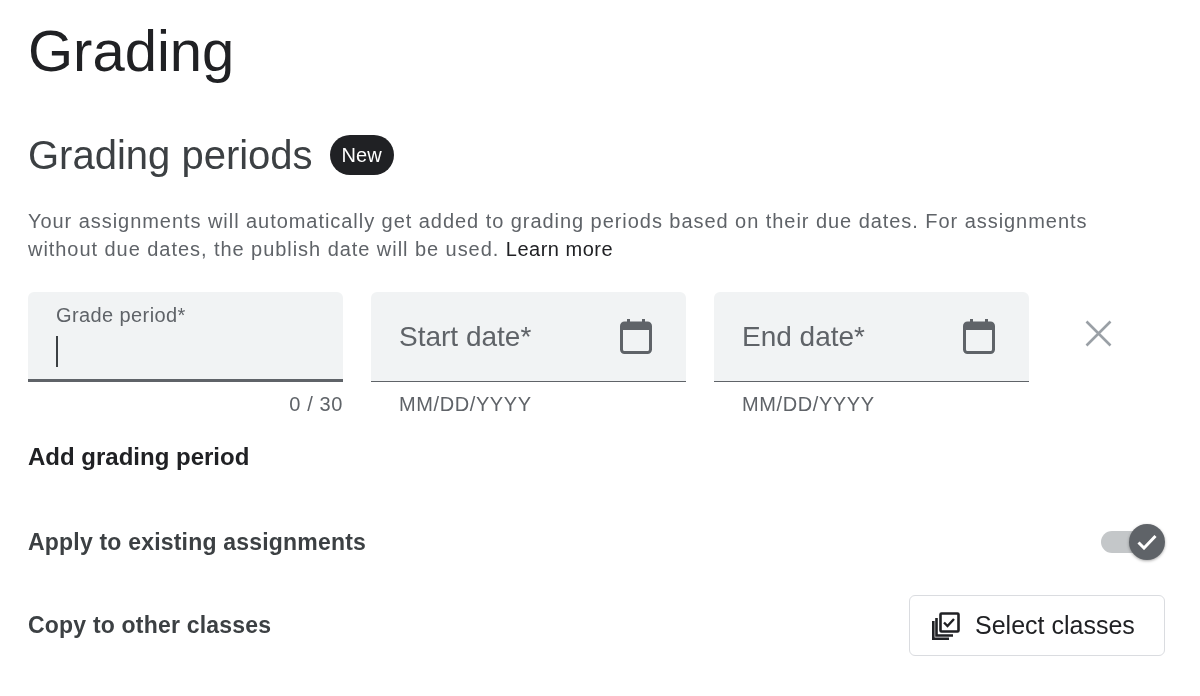 Image resolution: width=1200 pixels, height=696 pixels. I want to click on date-field: Start date*, so click(528, 337).